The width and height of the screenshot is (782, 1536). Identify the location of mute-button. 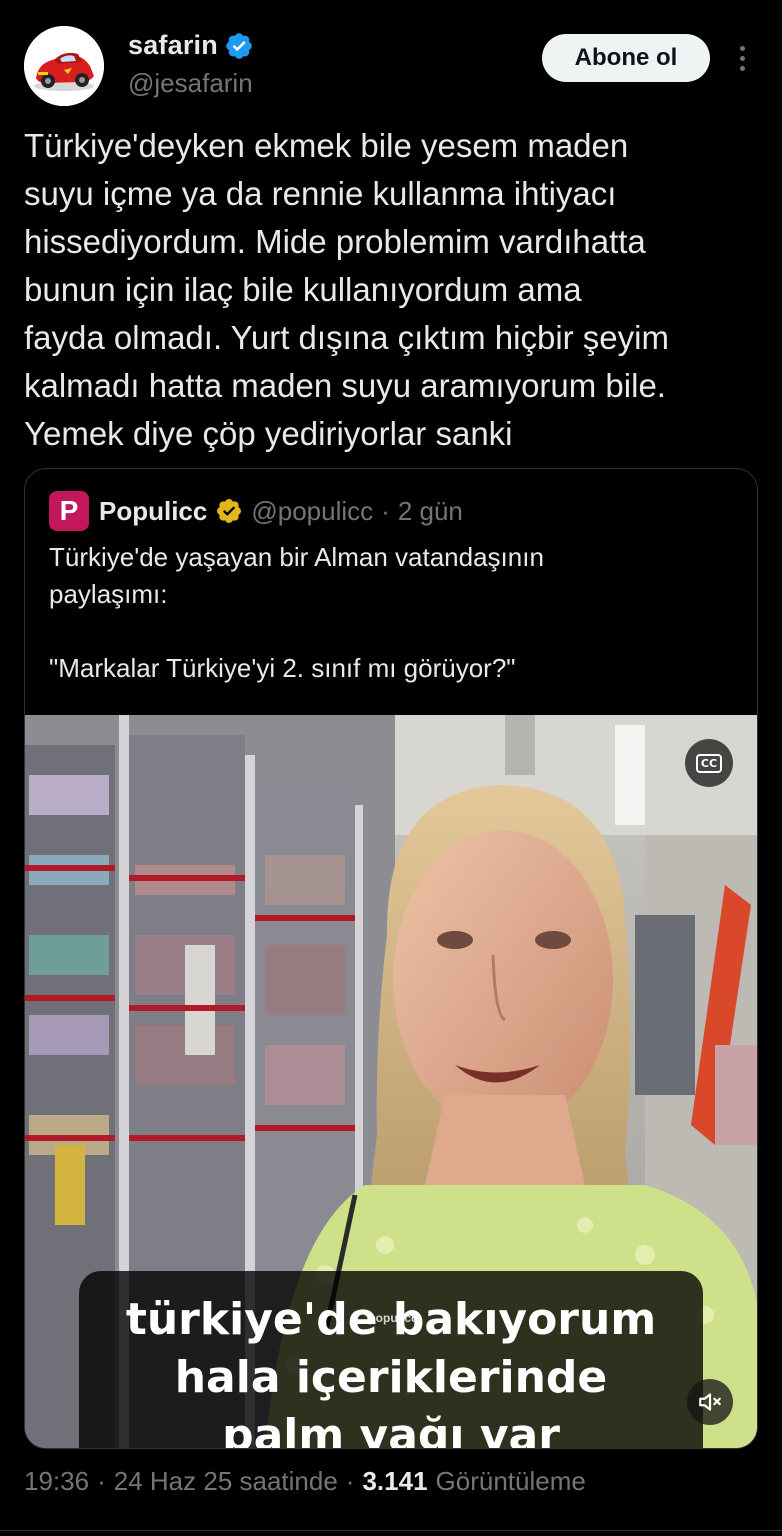
(710, 1402).